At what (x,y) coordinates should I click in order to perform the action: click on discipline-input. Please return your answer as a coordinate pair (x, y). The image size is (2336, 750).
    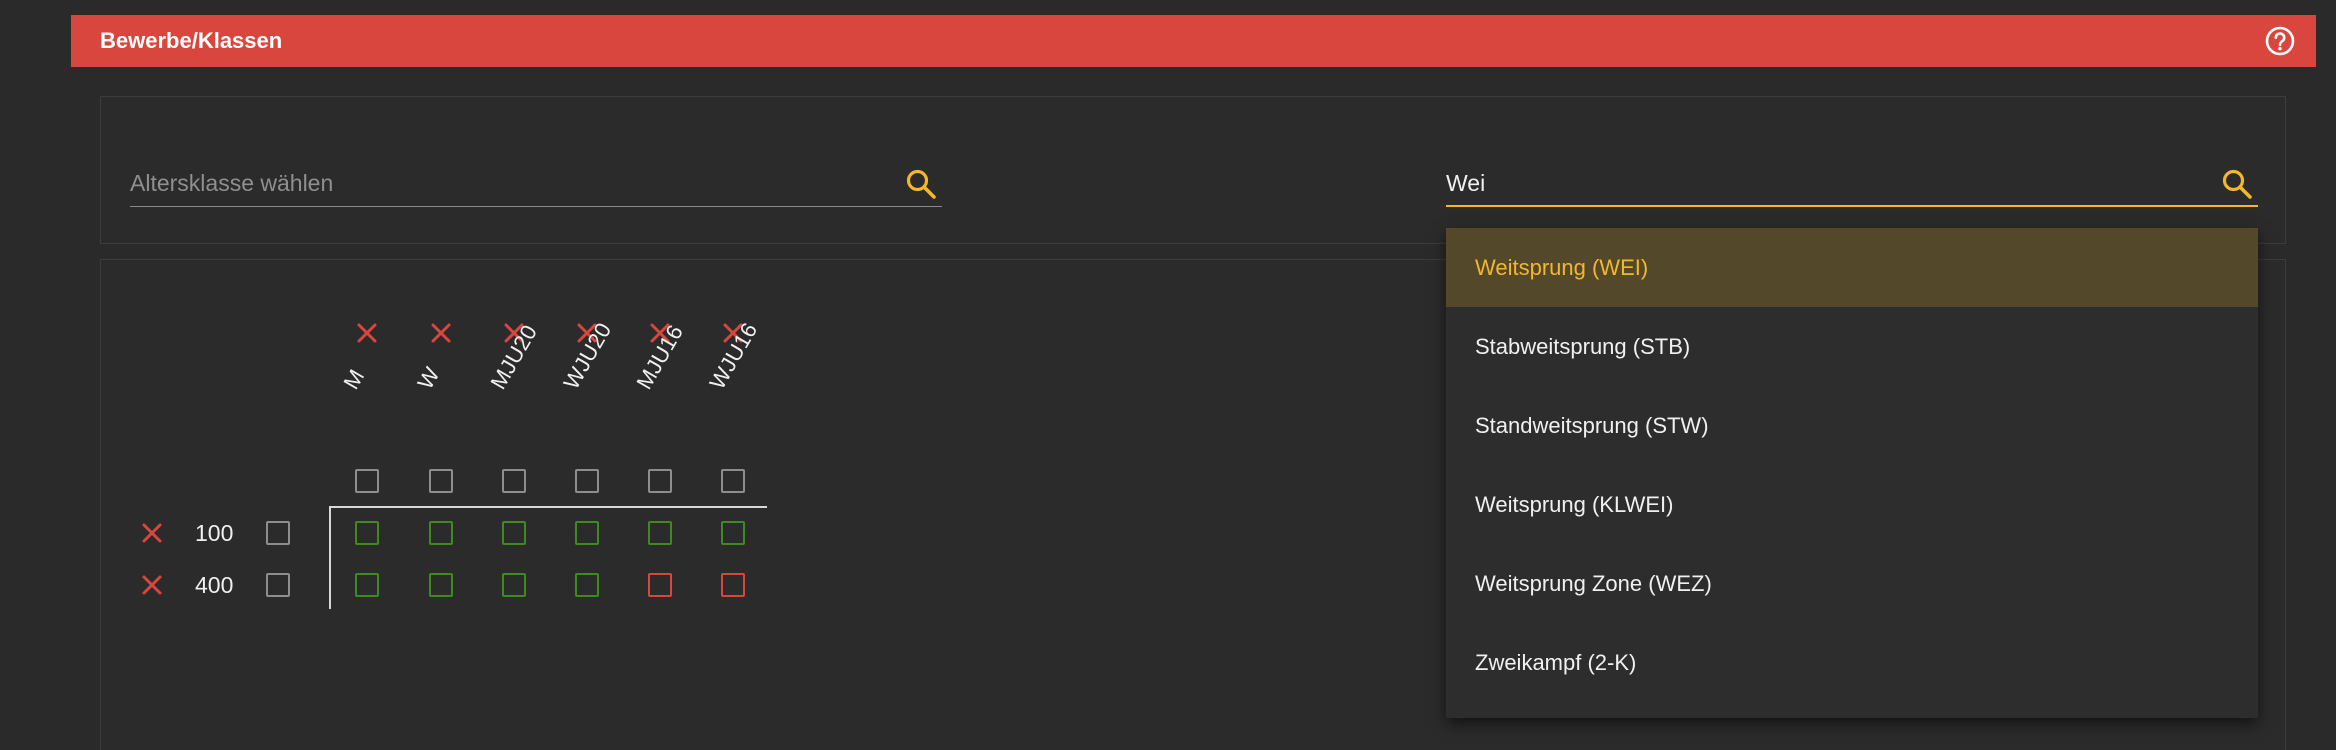
    Looking at the image, I should click on (1816, 183).